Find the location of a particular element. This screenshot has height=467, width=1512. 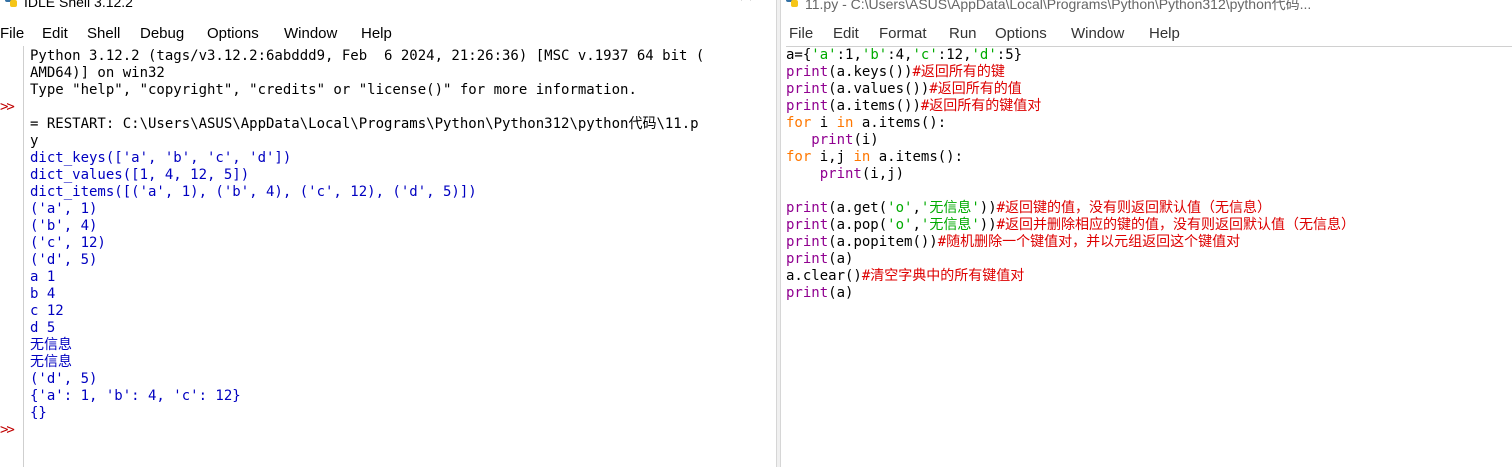

code-line: print(a) is located at coordinates (1149, 293).